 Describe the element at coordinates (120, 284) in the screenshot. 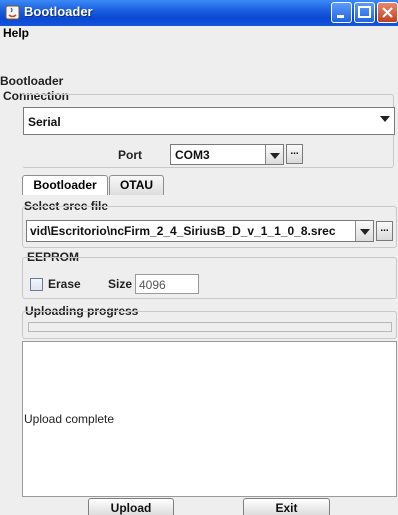

I see `size-label: Size` at that location.